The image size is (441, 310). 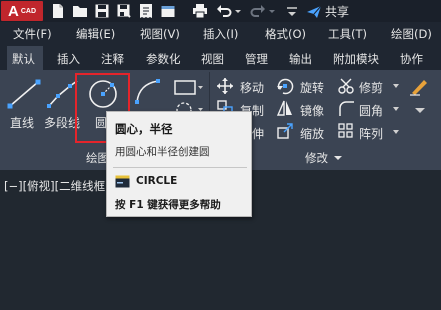 What do you see at coordinates (396, 86) in the screenshot?
I see `trim-dropdown-icon` at bounding box center [396, 86].